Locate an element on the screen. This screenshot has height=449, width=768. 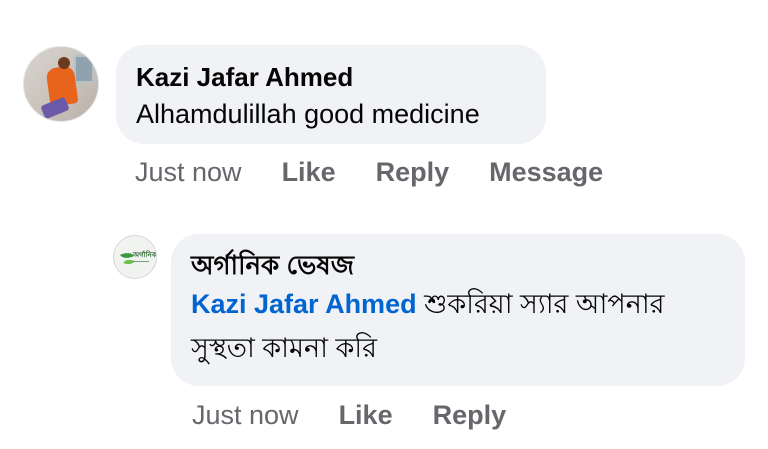
reply-actions: Just now Like Reply is located at coordinates (349, 415).